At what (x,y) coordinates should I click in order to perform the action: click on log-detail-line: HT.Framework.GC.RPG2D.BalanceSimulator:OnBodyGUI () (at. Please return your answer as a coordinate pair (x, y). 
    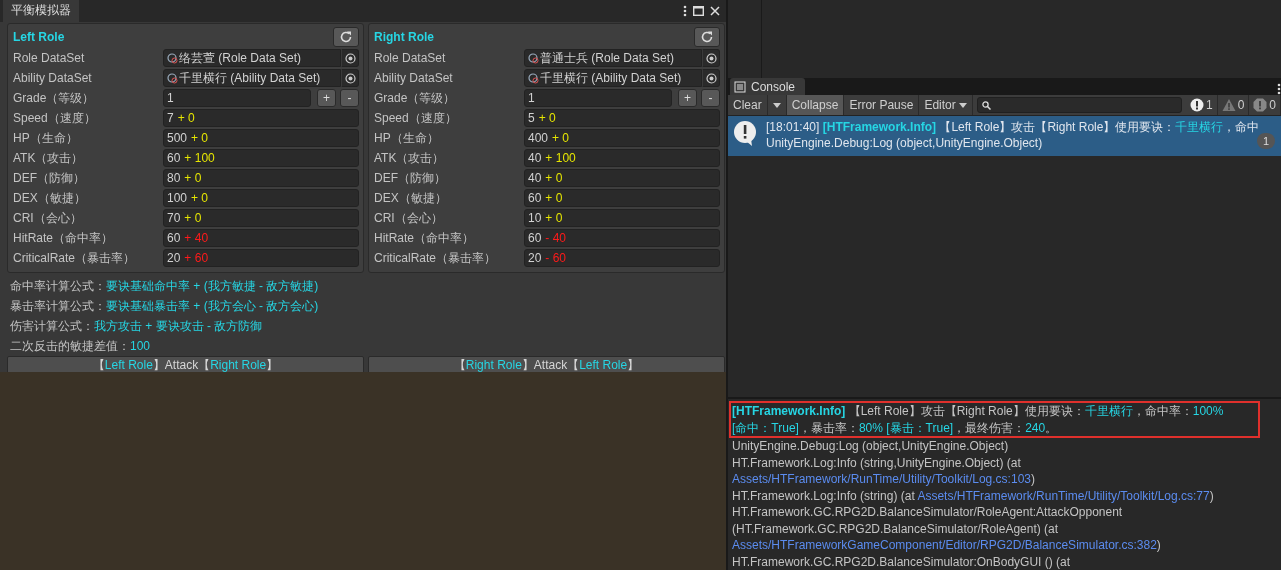
    Looking at the image, I should click on (902, 561).